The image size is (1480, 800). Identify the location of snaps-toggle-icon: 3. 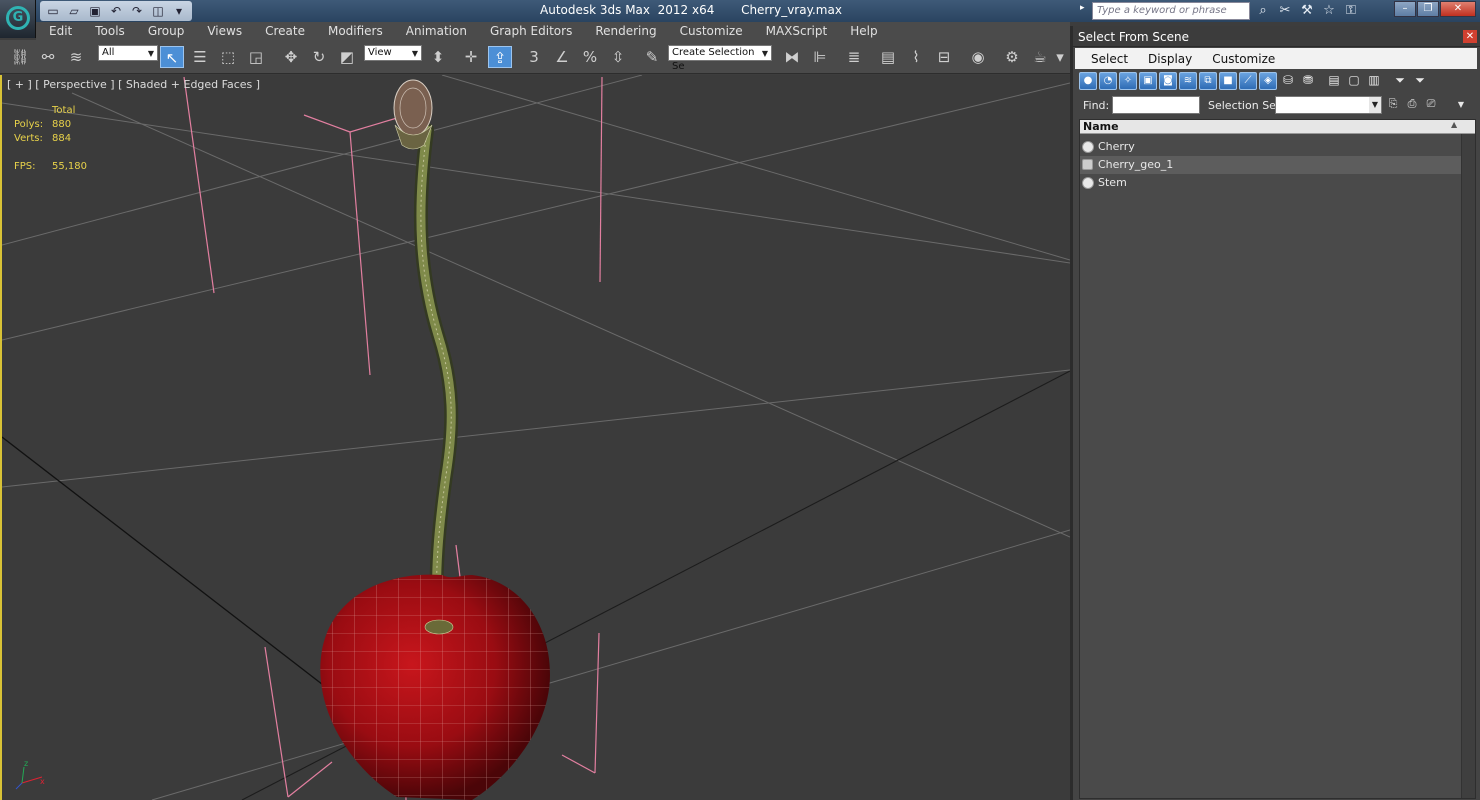
(534, 57).